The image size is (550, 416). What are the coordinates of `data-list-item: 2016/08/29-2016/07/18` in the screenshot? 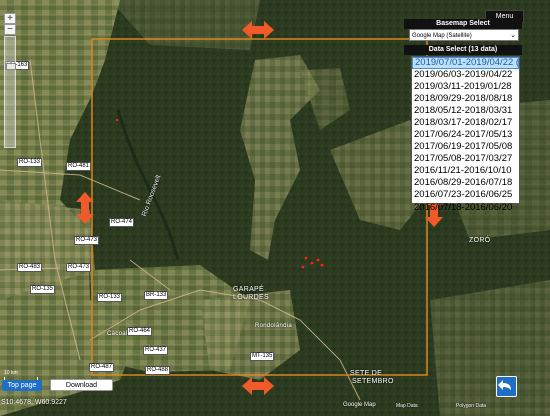 It's located at (465, 183).